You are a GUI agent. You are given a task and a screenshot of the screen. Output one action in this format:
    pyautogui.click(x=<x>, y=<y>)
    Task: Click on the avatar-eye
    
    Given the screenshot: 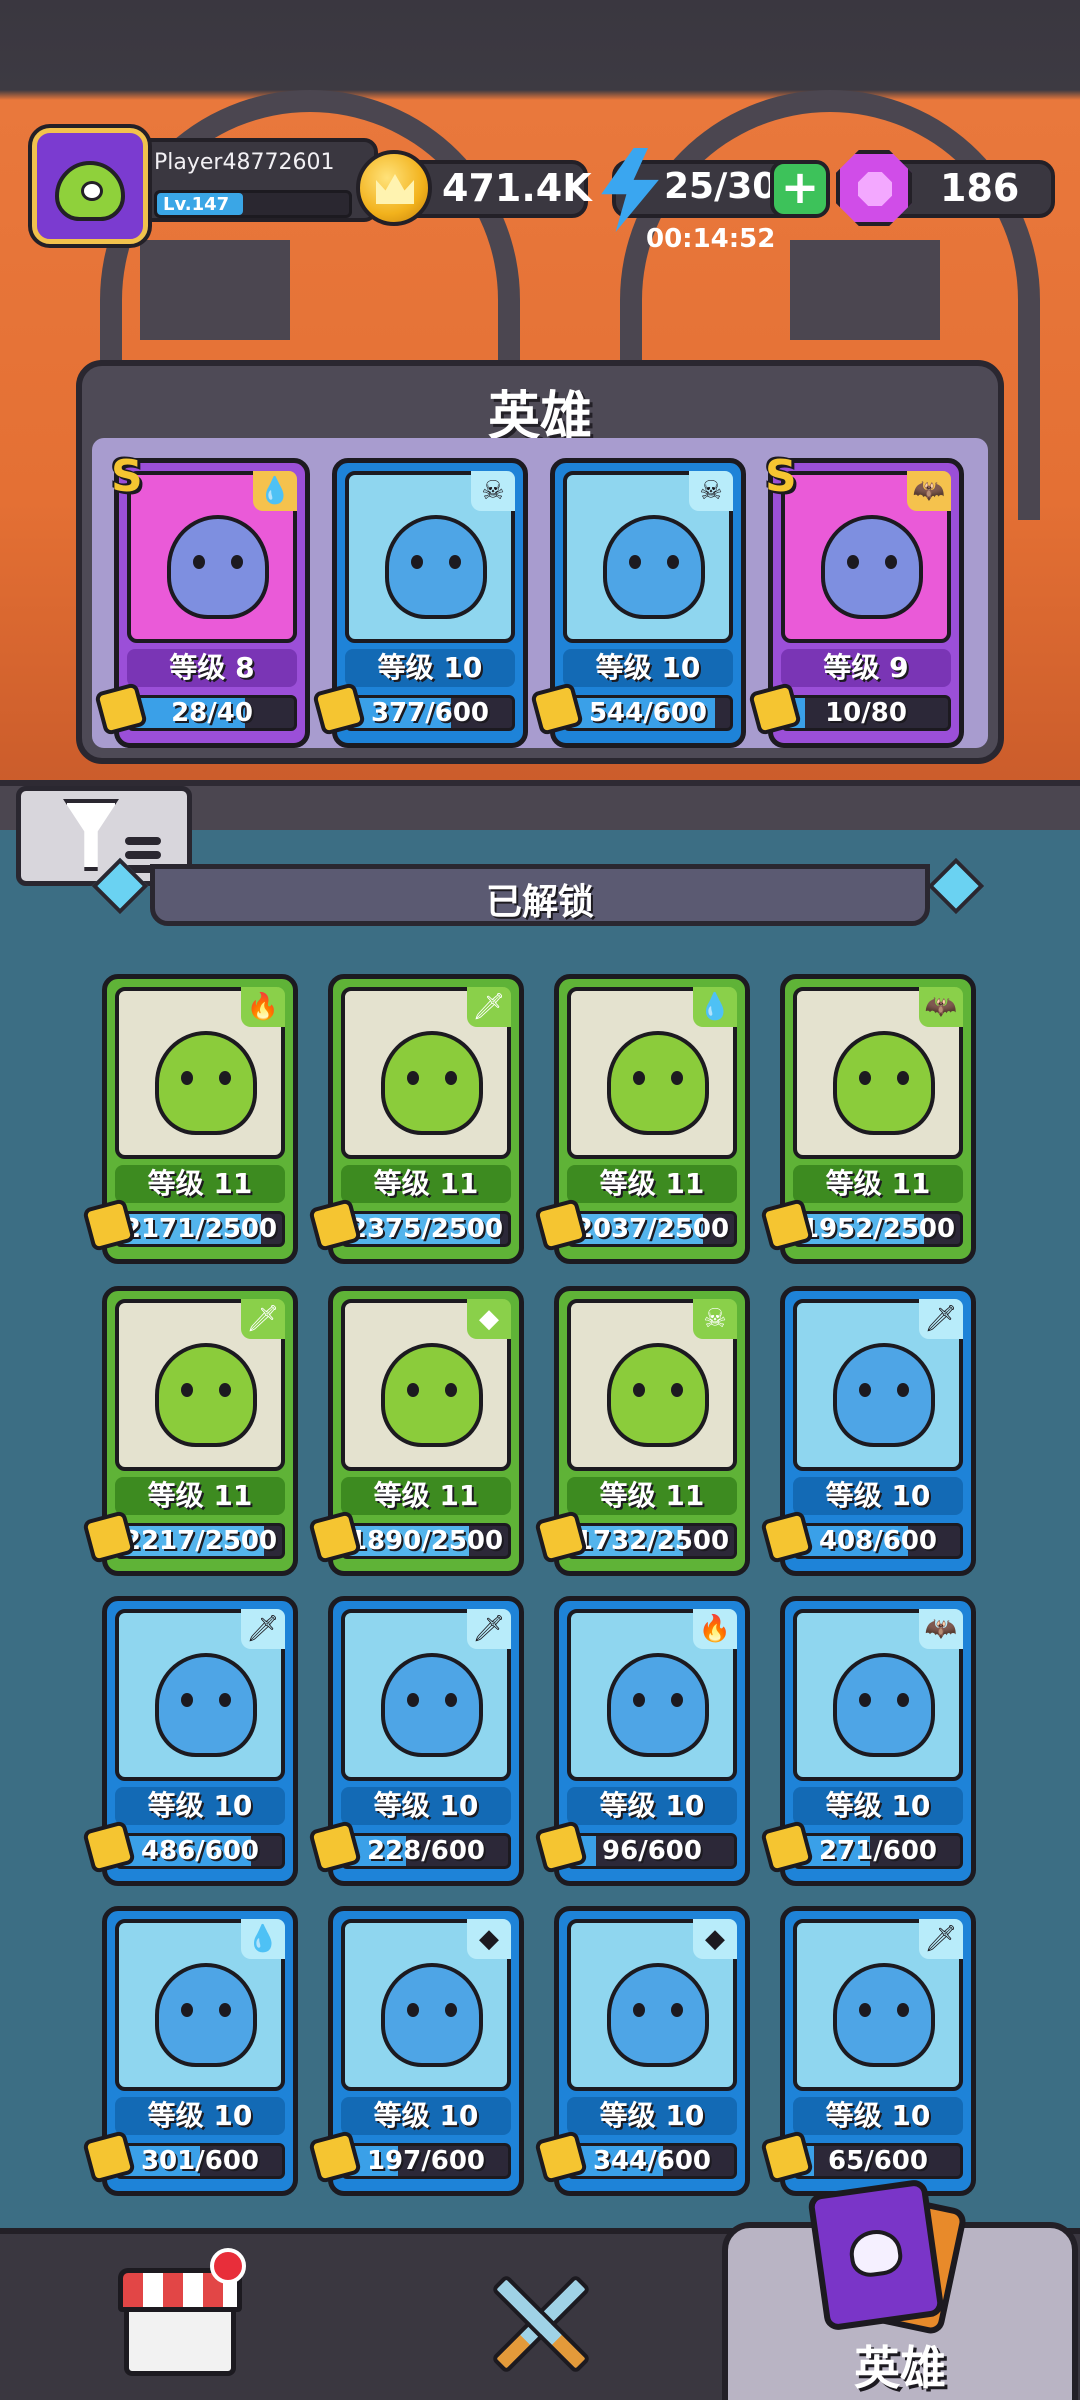 What is the action you would take?
    pyautogui.click(x=92, y=191)
    